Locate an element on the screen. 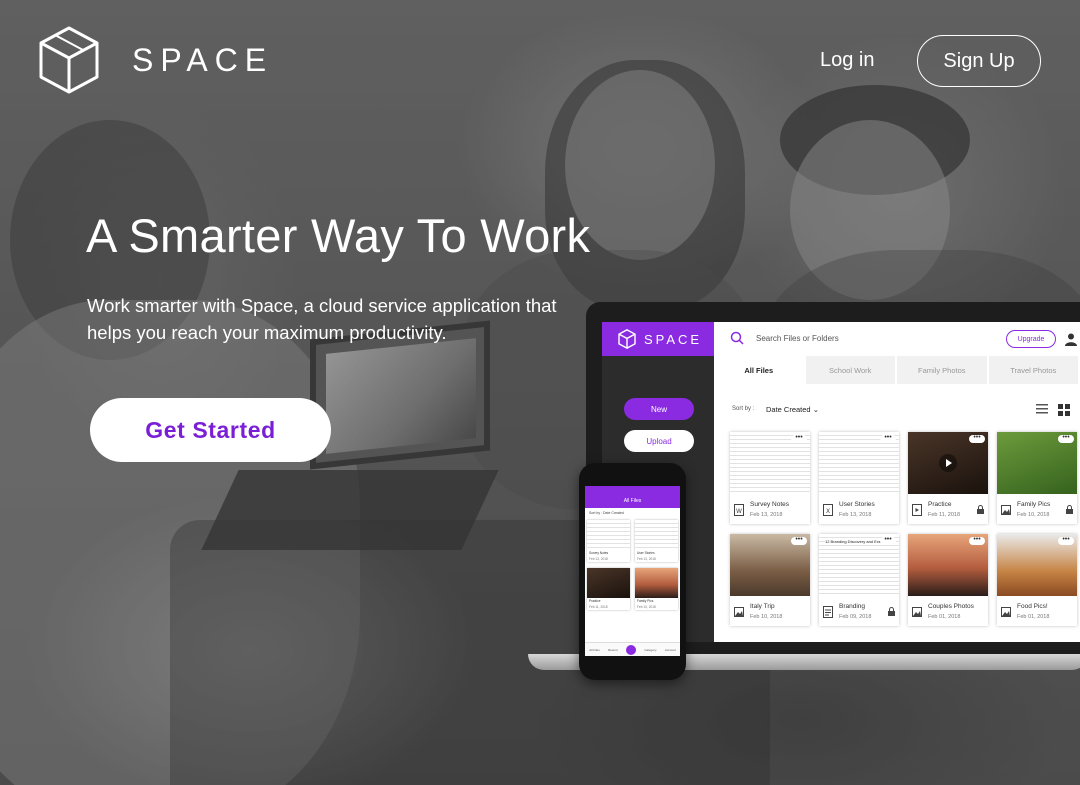  file-name: Couples Photos is located at coordinates (951, 606).